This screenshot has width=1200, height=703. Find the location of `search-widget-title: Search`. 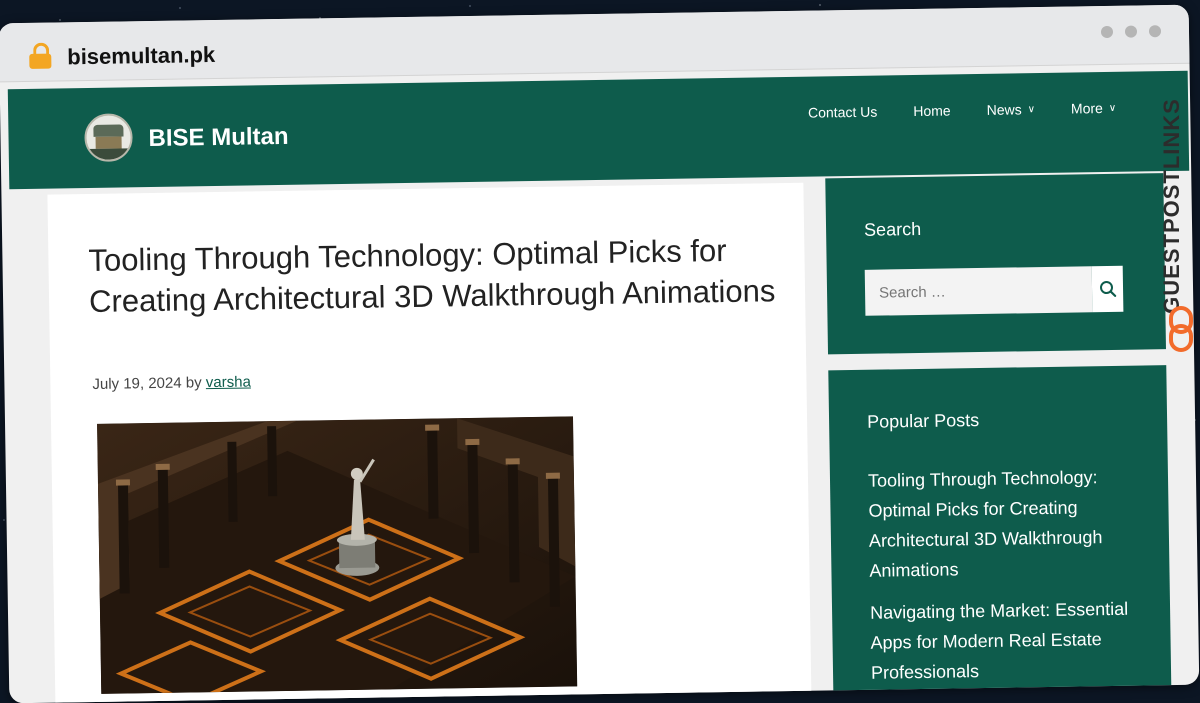

search-widget-title: Search is located at coordinates (892, 229).